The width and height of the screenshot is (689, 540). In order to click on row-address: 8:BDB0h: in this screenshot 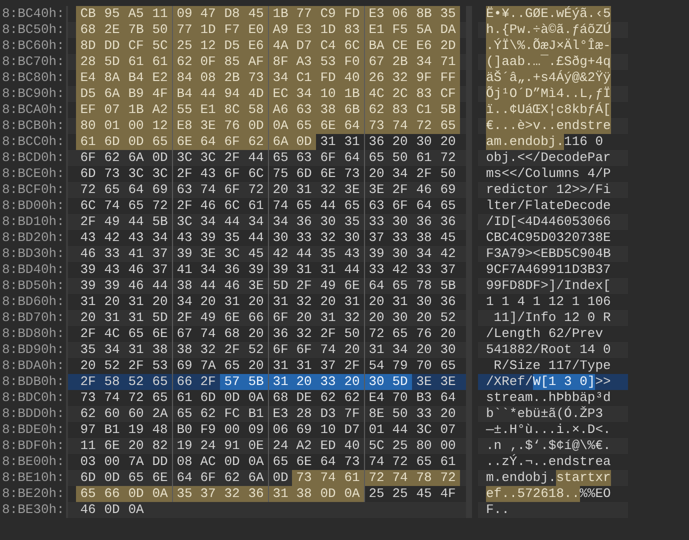, I will do `click(33, 382)`.